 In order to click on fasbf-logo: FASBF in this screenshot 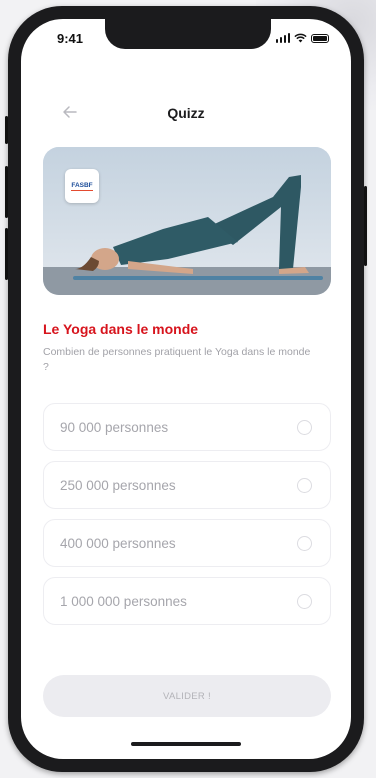, I will do `click(82, 186)`.